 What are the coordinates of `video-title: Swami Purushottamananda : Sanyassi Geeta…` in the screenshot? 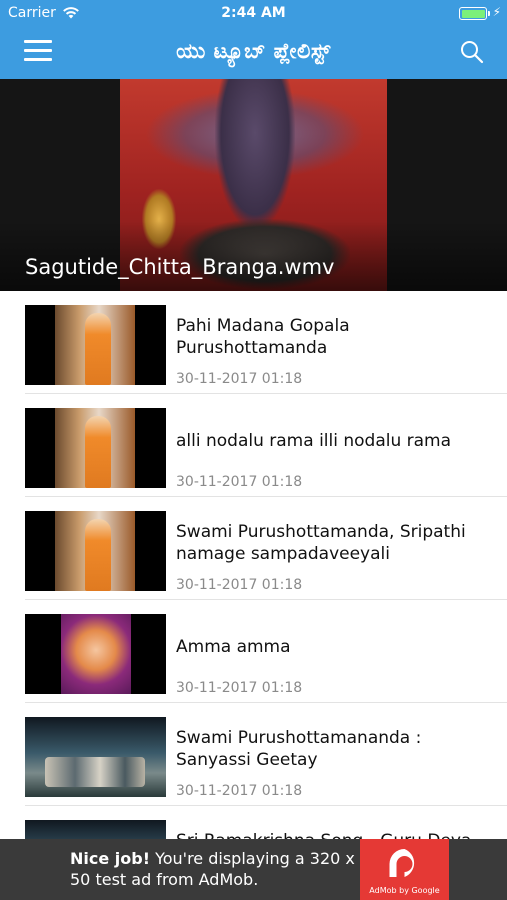 It's located at (299, 749).